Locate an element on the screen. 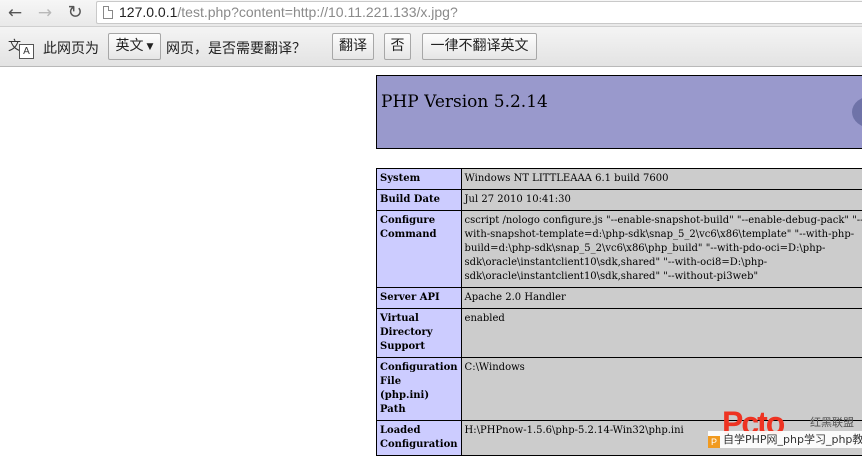  php-version-title: PHP Version 5.2.14 is located at coordinates (464, 102).